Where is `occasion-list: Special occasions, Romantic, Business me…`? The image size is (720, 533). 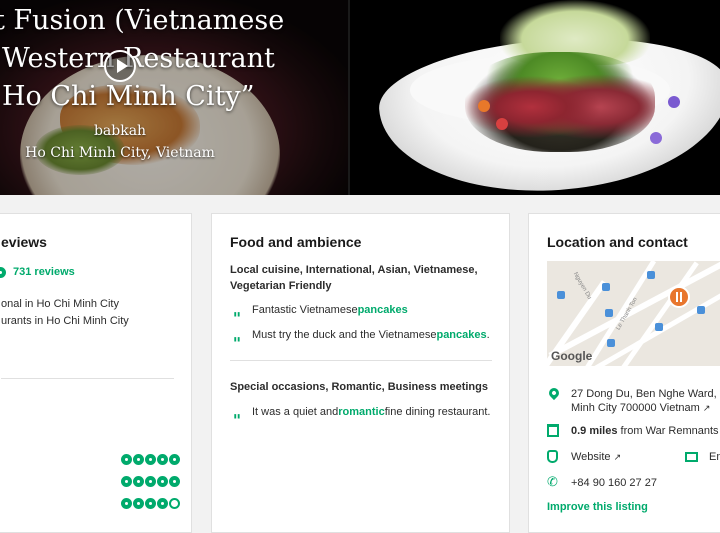 occasion-list: Special occasions, Romantic, Business me… is located at coordinates (360, 387).